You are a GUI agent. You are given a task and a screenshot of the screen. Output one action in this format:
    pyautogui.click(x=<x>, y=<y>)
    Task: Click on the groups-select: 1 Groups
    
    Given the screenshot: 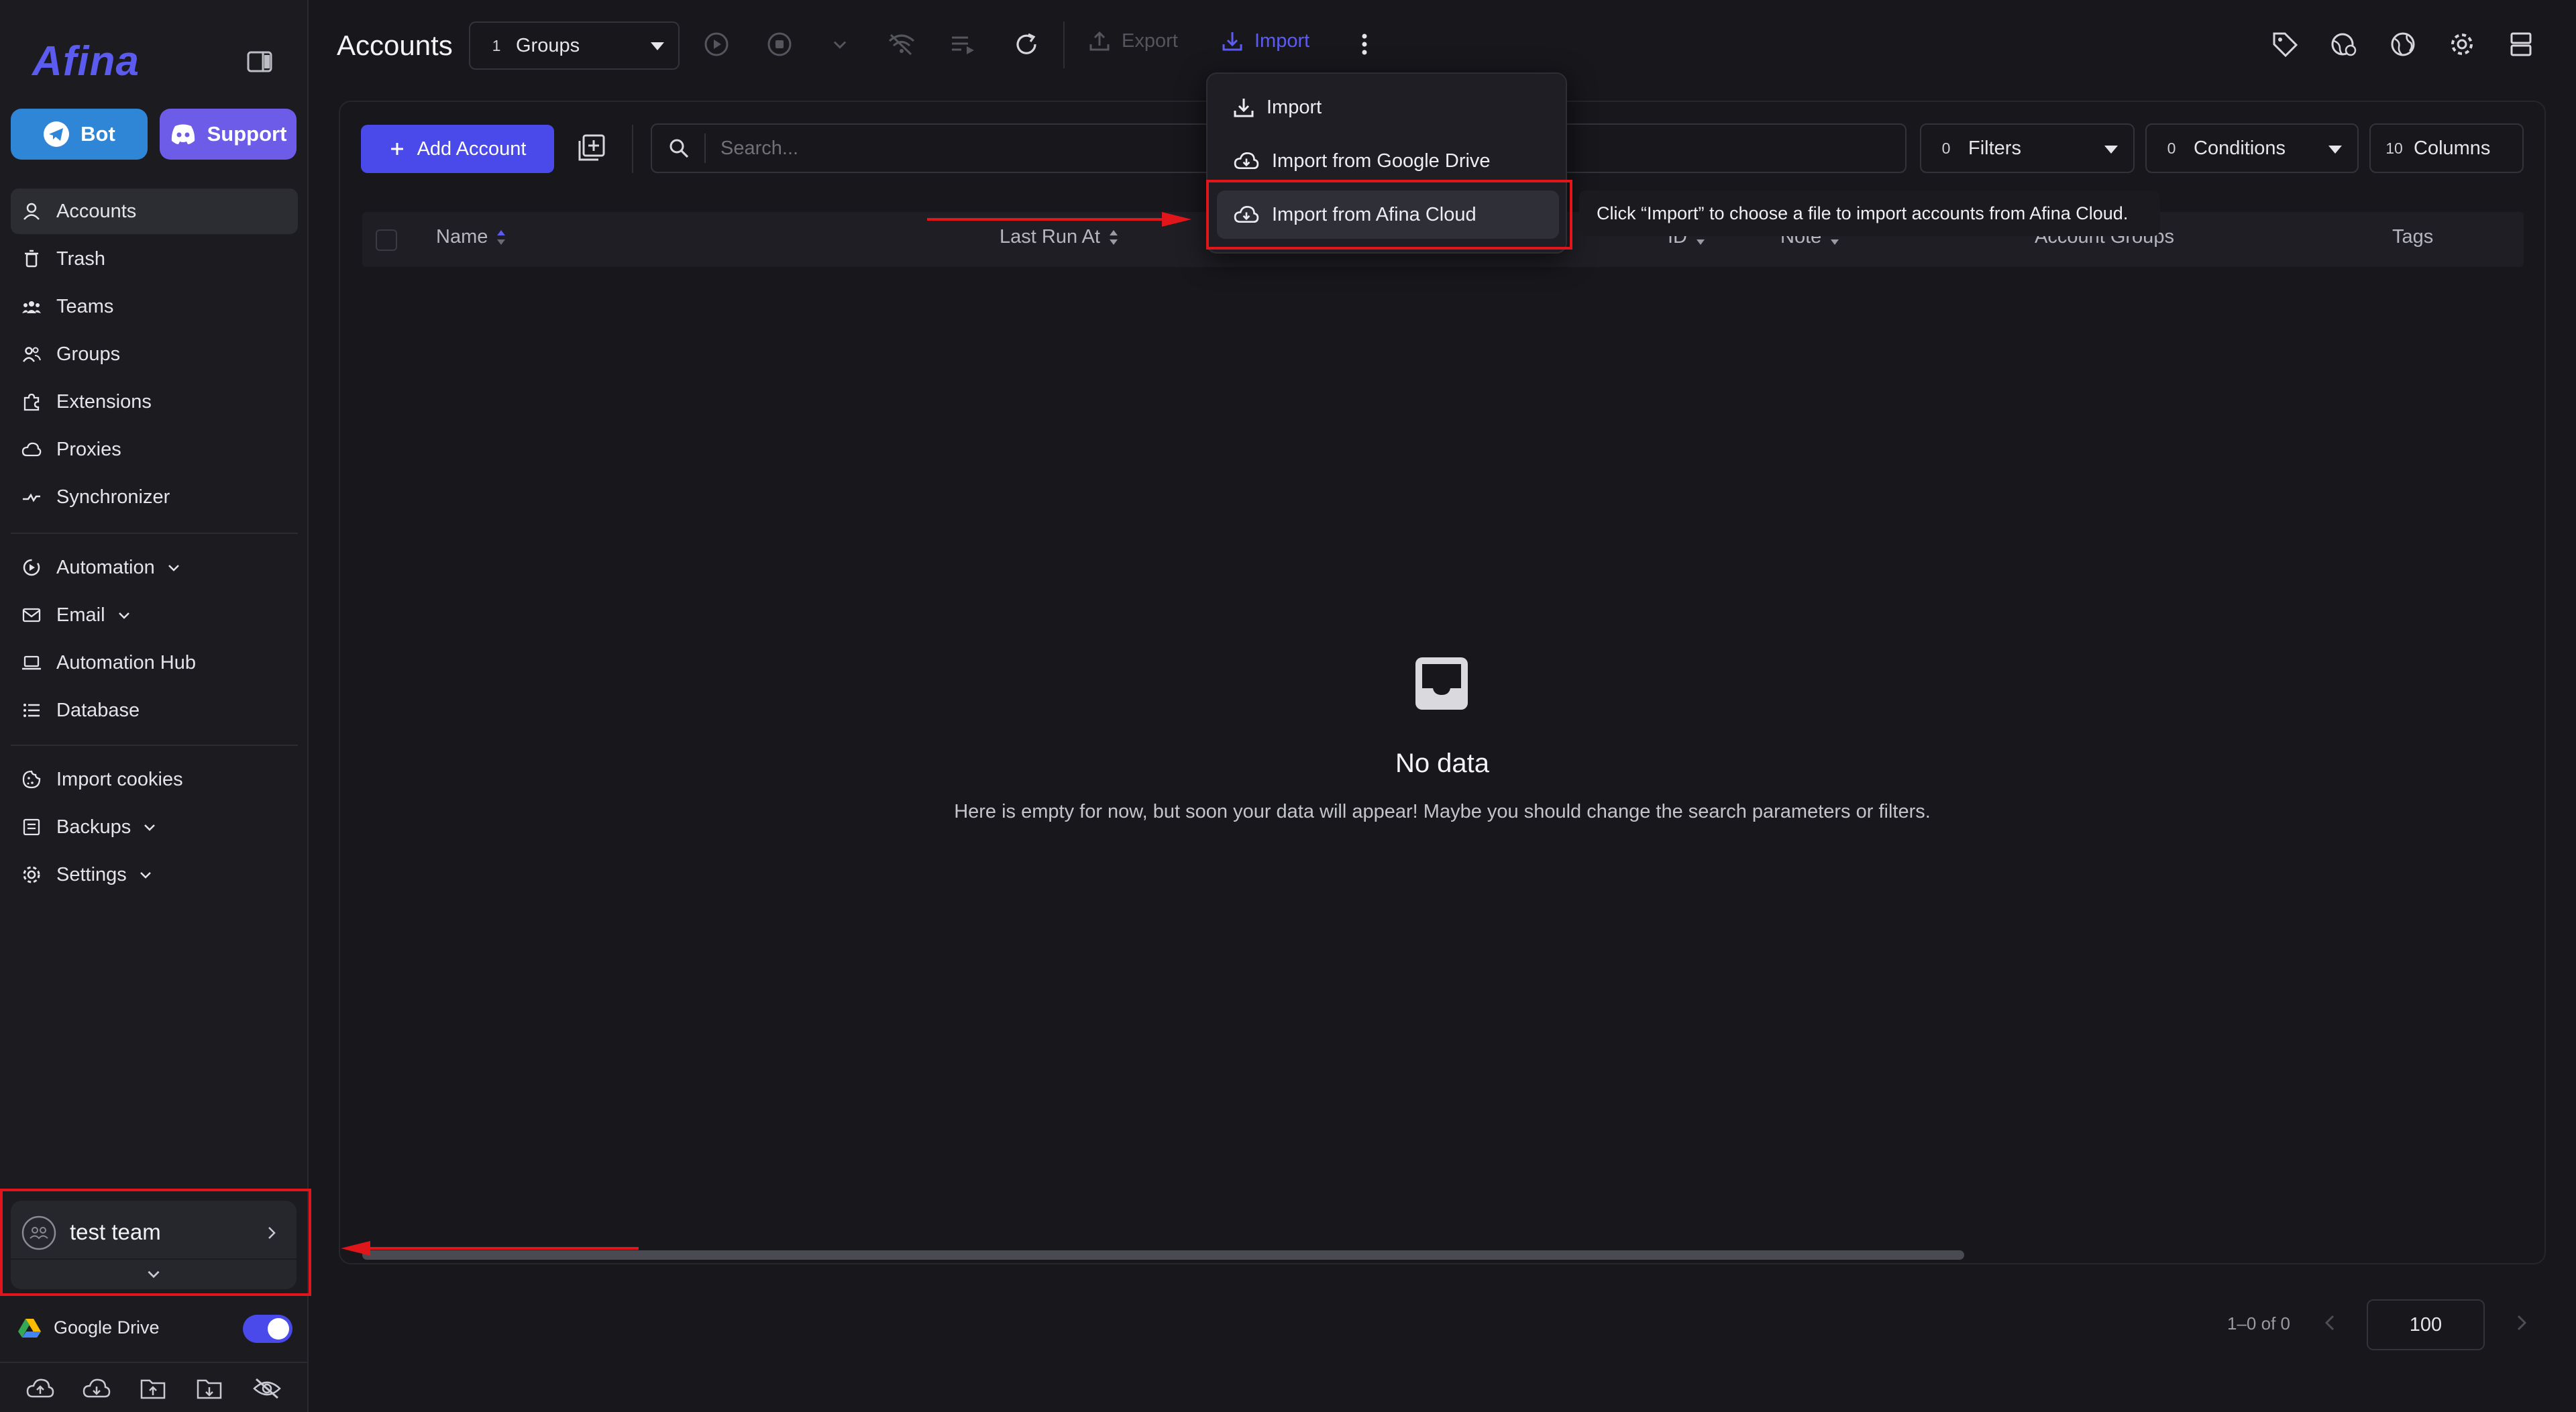 What is the action you would take?
    pyautogui.click(x=574, y=45)
    